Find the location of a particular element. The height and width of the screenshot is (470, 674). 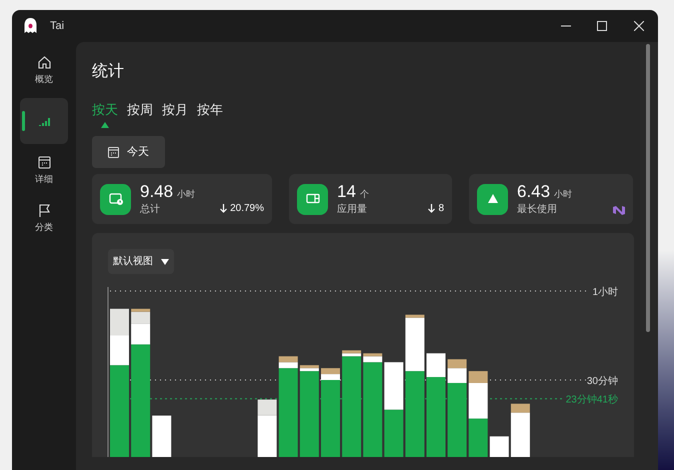

average-label: 23分钟41秒 is located at coordinates (592, 400).